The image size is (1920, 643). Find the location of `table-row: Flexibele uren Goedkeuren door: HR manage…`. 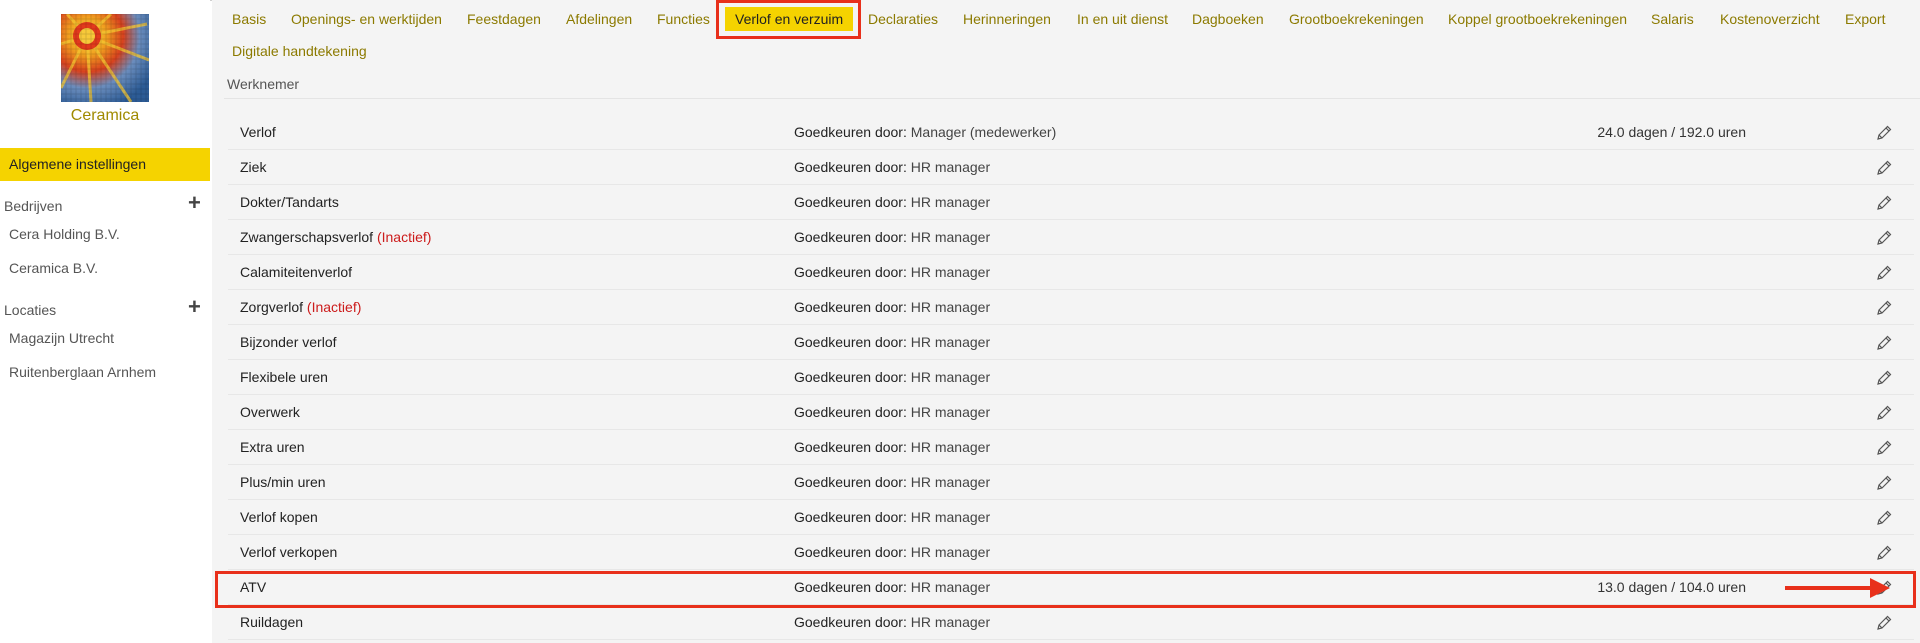

table-row: Flexibele uren Goedkeuren door: HR manage… is located at coordinates (1071, 377).